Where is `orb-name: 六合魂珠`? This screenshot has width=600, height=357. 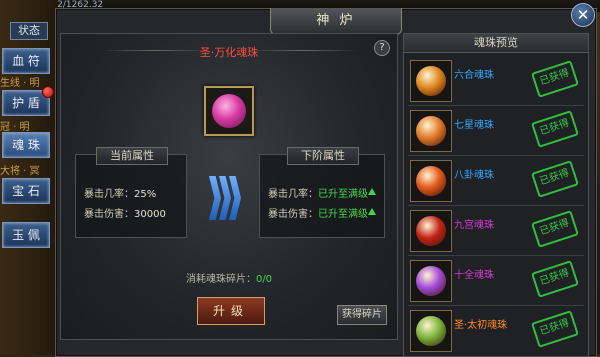
orb-name: 六合魂珠 is located at coordinates (474, 75).